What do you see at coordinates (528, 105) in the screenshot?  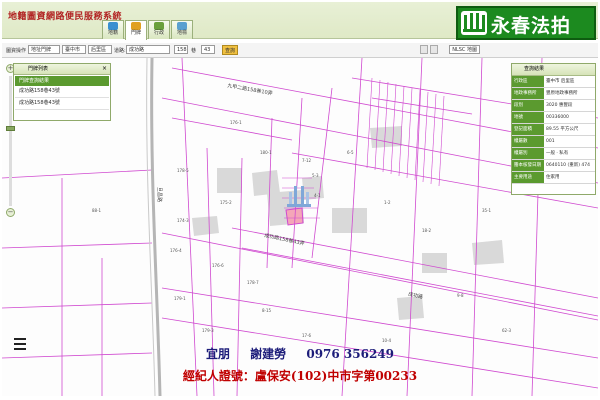 I see `field-label: 段別` at bounding box center [528, 105].